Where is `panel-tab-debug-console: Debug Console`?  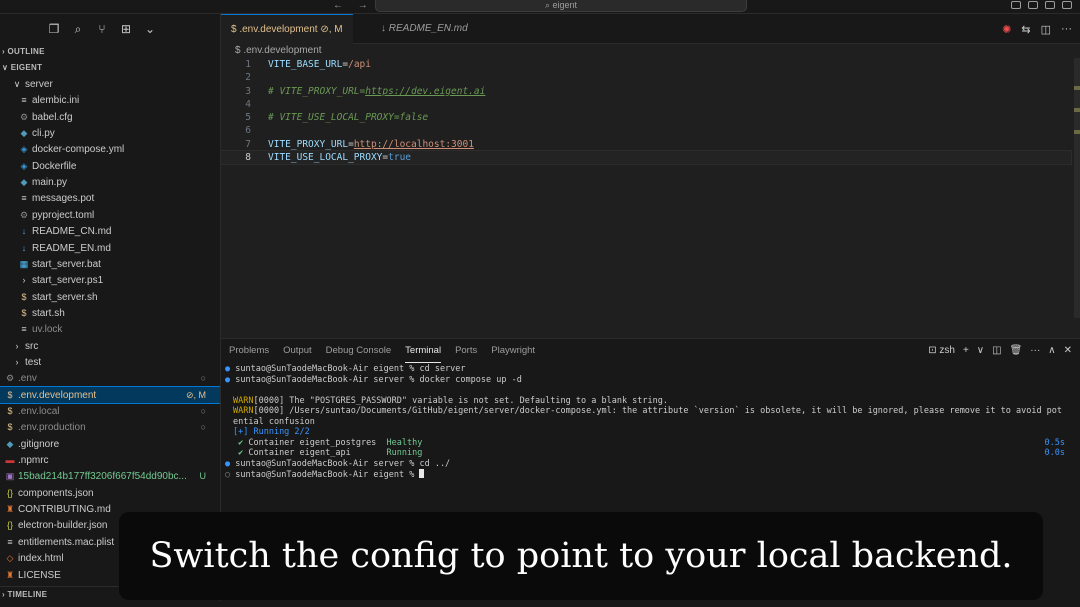
panel-tab-debug-console: Debug Console is located at coordinates (359, 351).